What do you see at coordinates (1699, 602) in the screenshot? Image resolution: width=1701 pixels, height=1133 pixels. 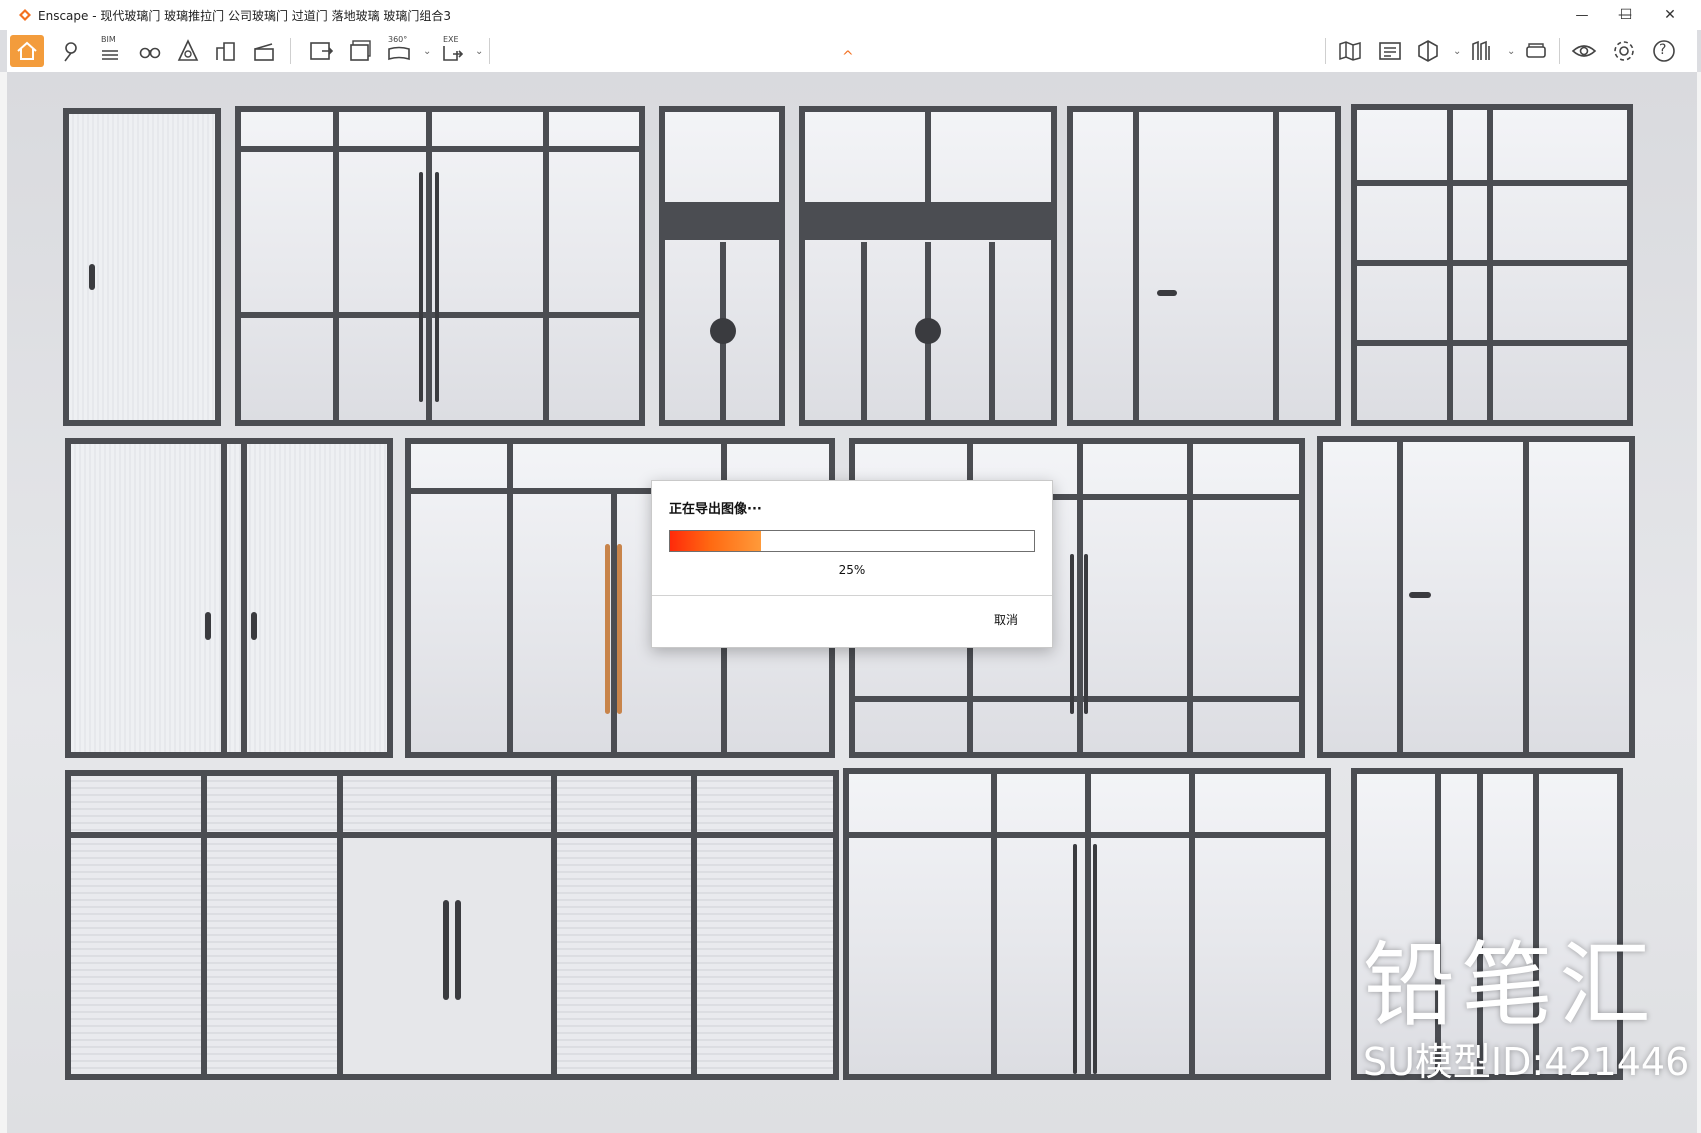 I see `right-window-edge` at bounding box center [1699, 602].